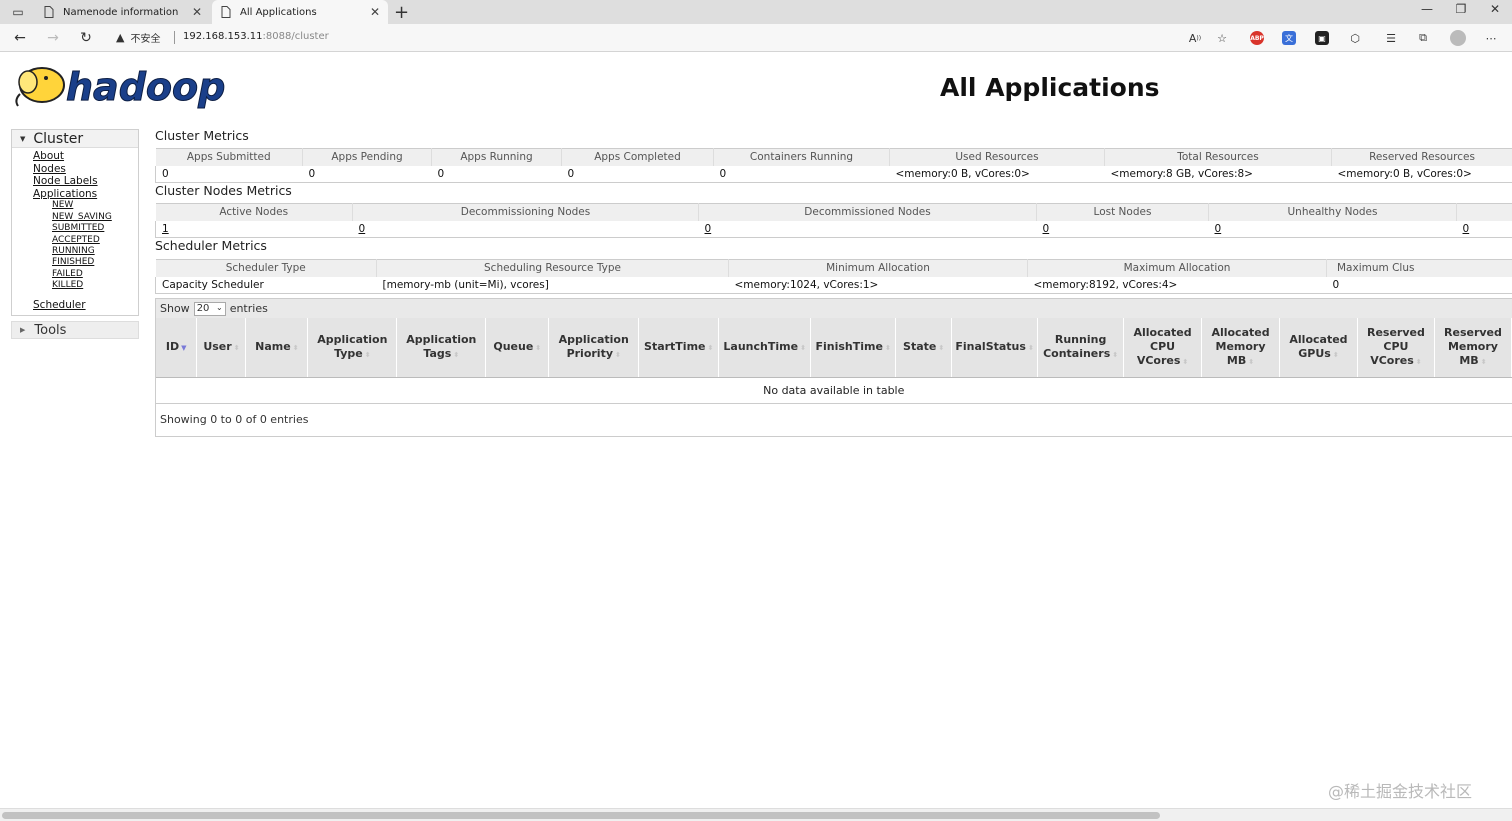 The width and height of the screenshot is (1512, 821). I want to click on more-options-icon: ⋯, so click(1491, 38).